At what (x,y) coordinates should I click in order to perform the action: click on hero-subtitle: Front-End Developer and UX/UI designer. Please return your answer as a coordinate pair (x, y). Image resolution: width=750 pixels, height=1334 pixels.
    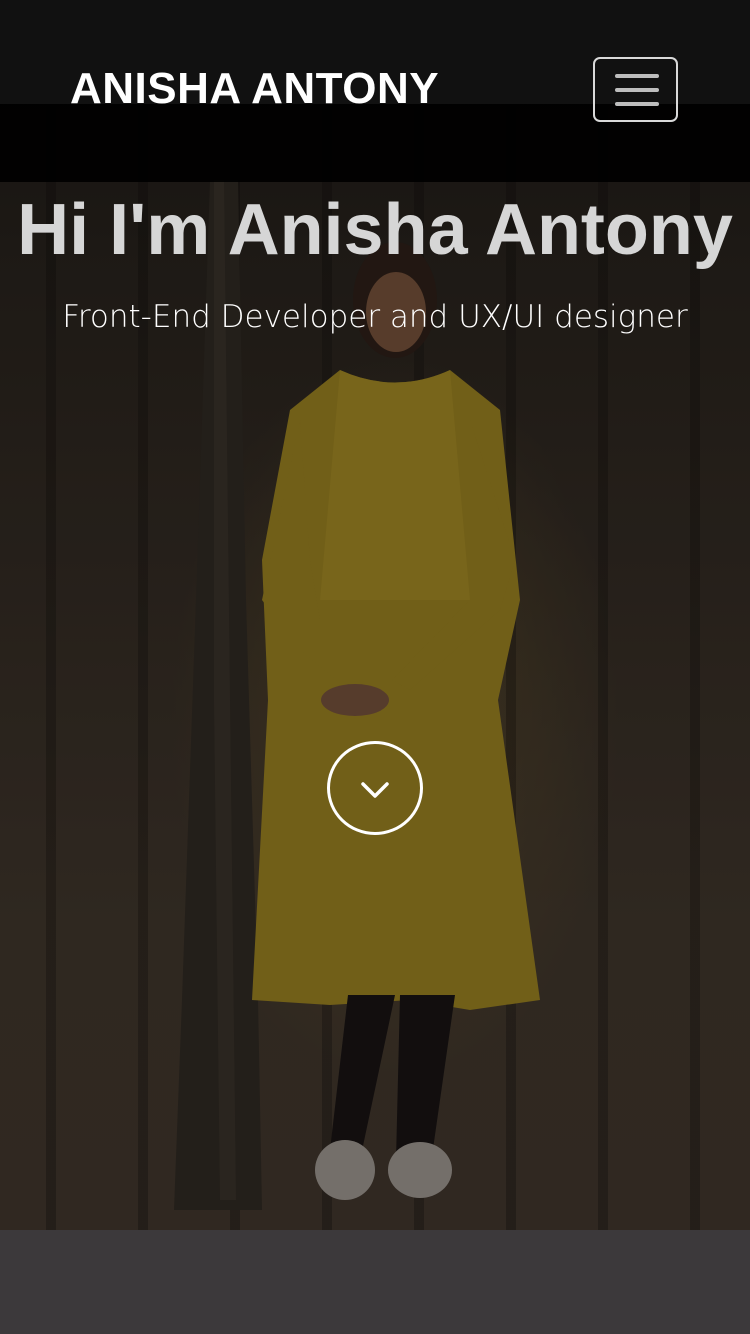
    Looking at the image, I should click on (375, 317).